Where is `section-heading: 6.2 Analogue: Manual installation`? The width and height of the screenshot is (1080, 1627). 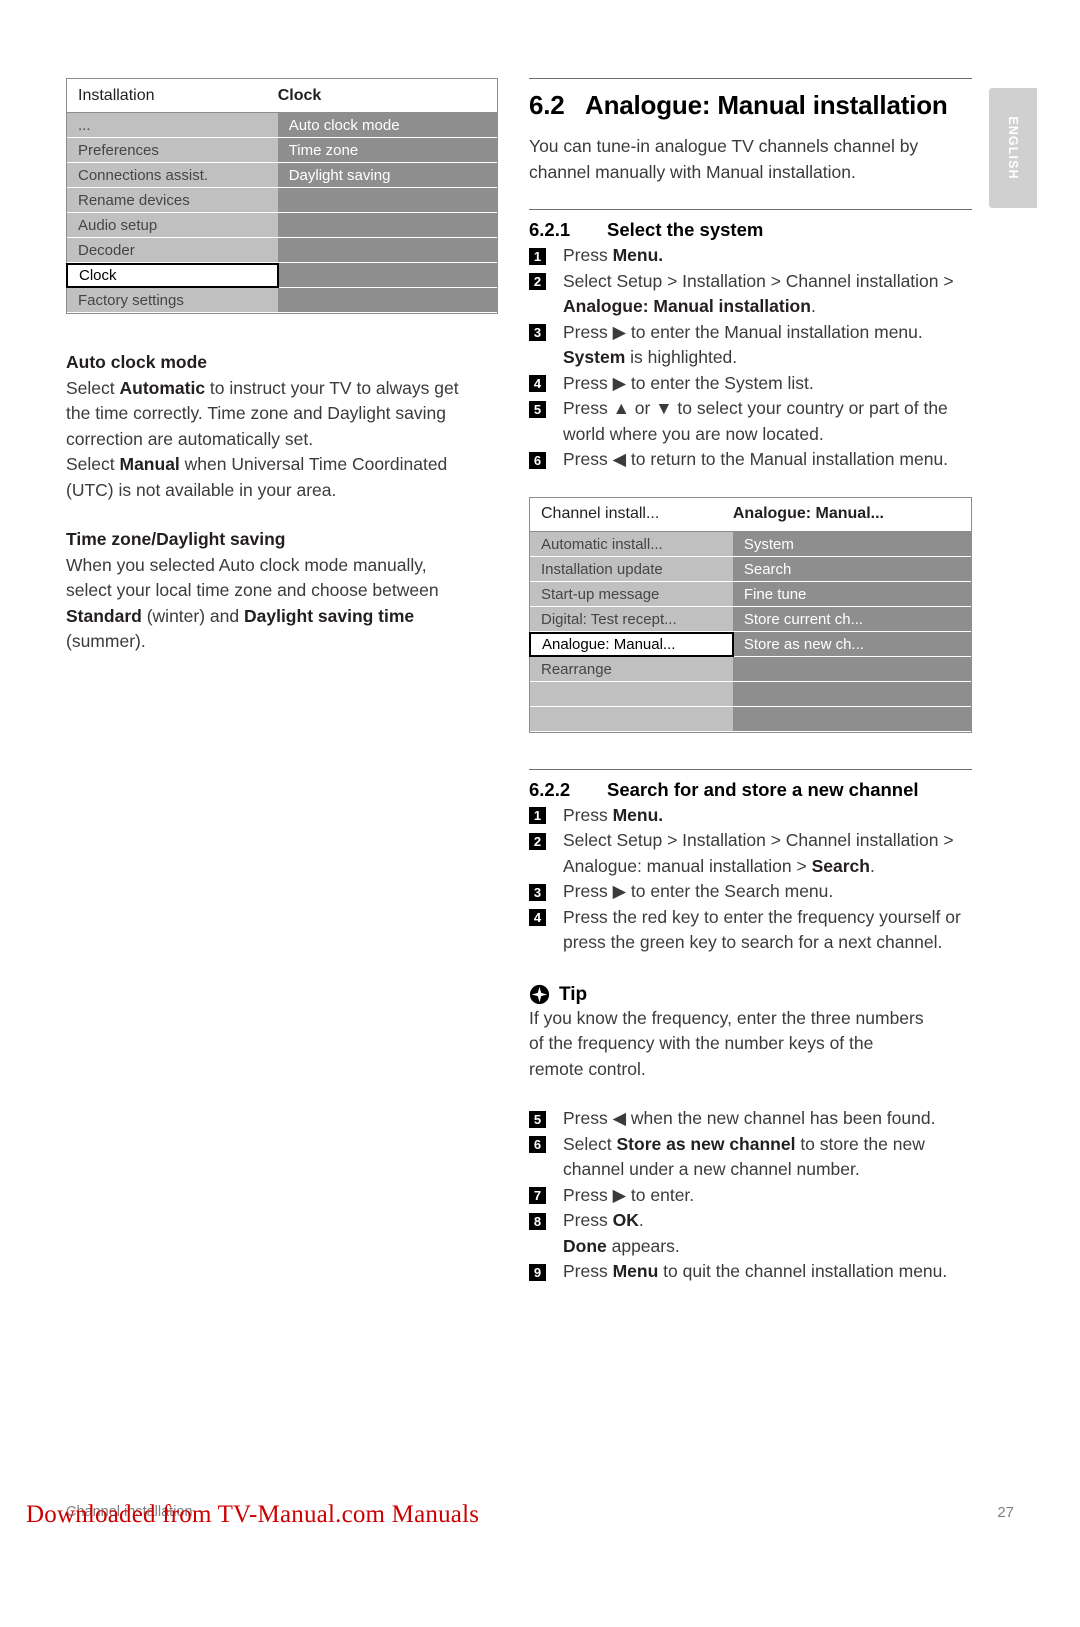
section-heading: 6.2 Analogue: Manual installation is located at coordinates (750, 105).